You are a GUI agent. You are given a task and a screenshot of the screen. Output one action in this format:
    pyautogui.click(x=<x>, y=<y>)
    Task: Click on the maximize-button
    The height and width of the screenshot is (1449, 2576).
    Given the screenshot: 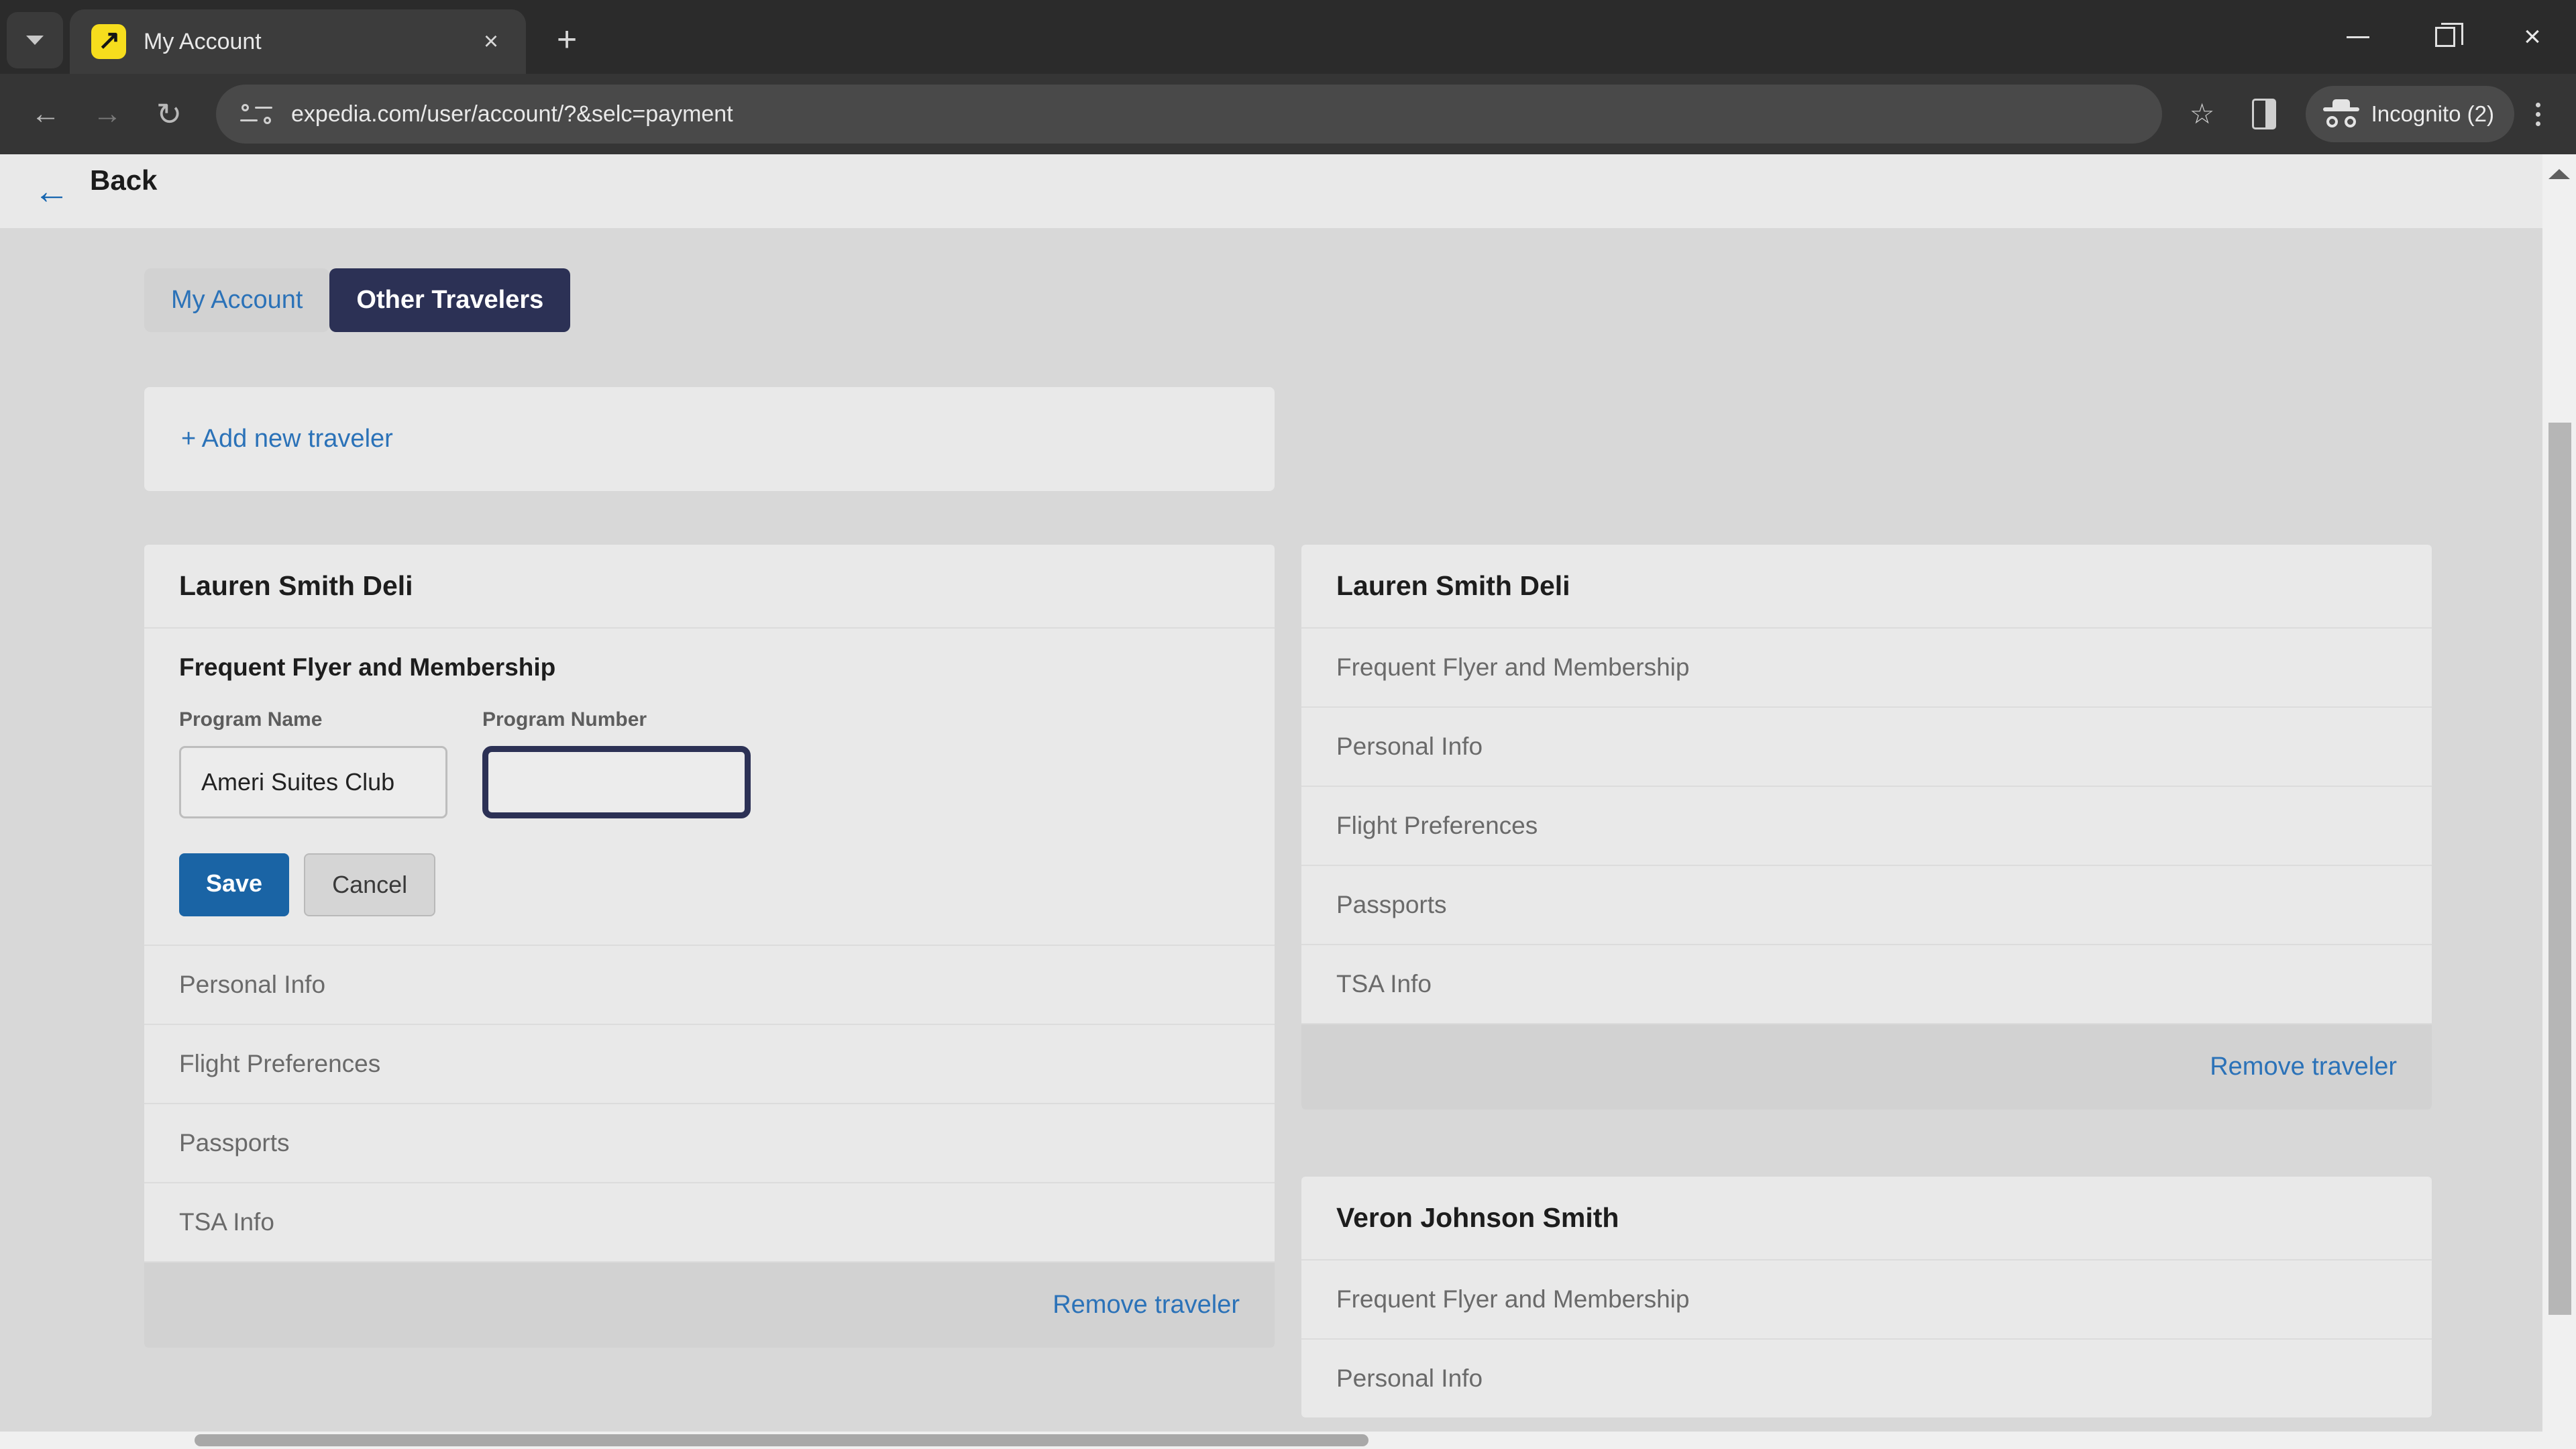 What is the action you would take?
    pyautogui.click(x=2445, y=37)
    